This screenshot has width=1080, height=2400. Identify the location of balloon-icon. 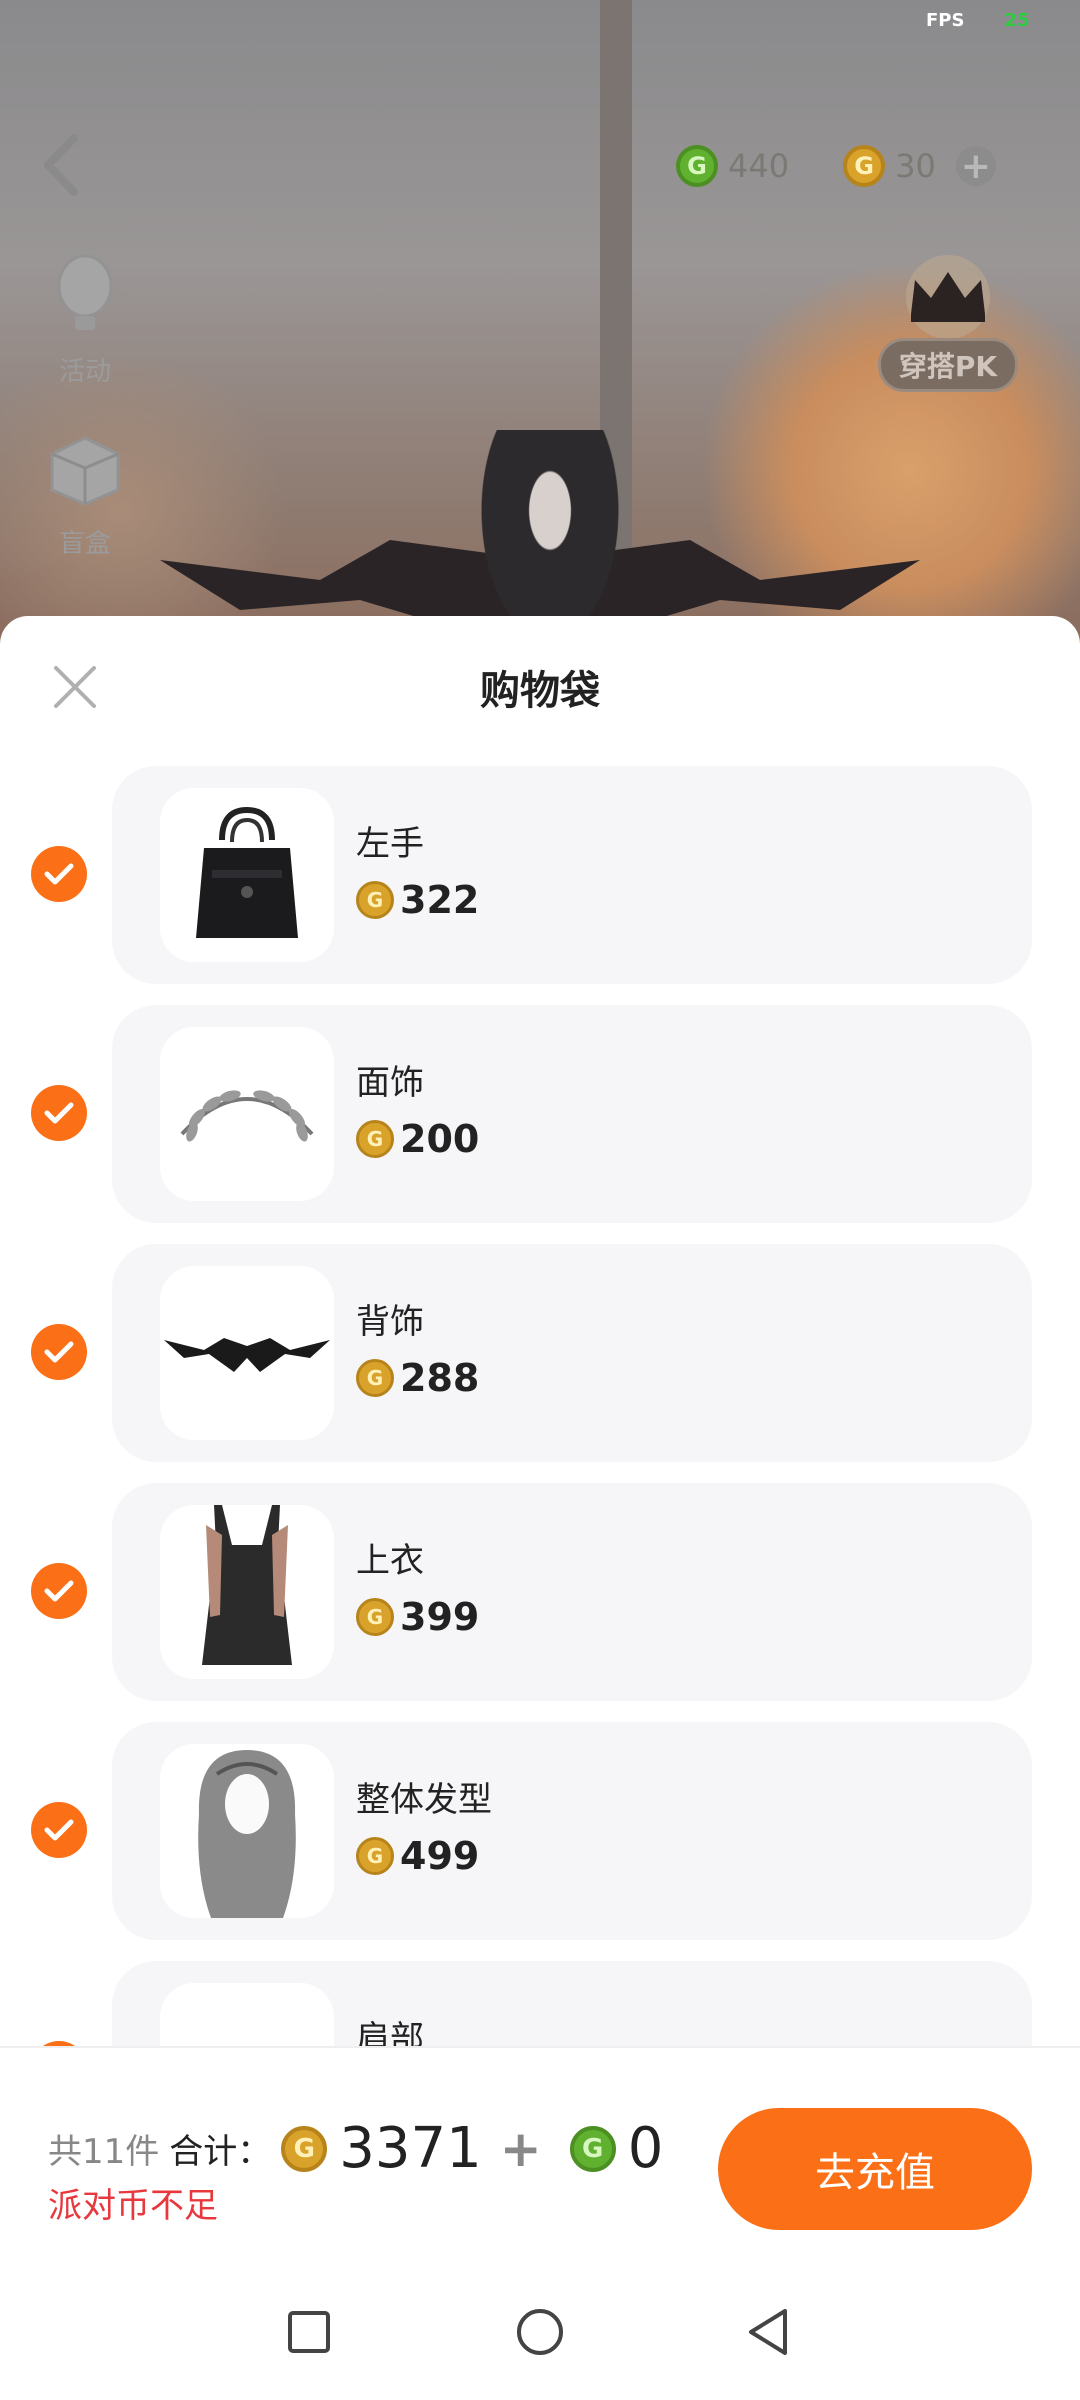
(85, 292).